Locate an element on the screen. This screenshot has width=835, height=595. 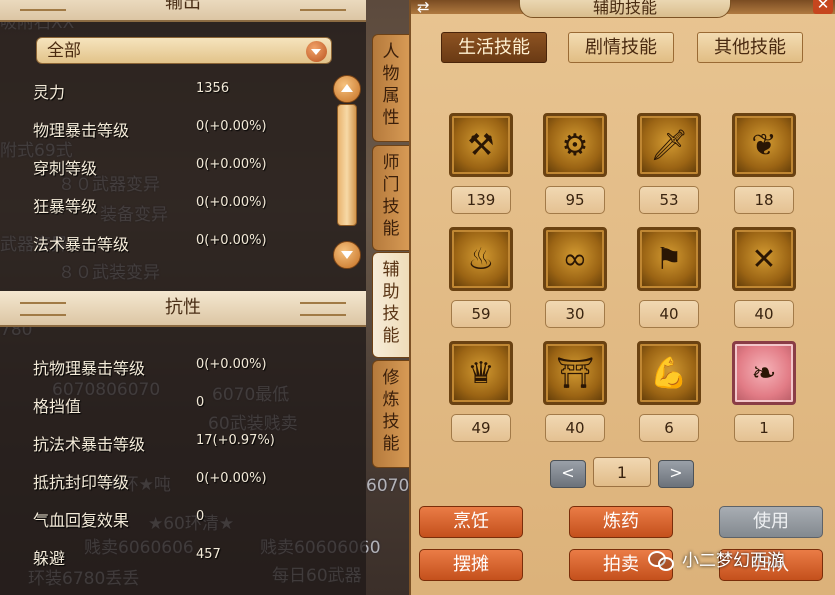
stat-label: 灵力 is located at coordinates (49, 92).